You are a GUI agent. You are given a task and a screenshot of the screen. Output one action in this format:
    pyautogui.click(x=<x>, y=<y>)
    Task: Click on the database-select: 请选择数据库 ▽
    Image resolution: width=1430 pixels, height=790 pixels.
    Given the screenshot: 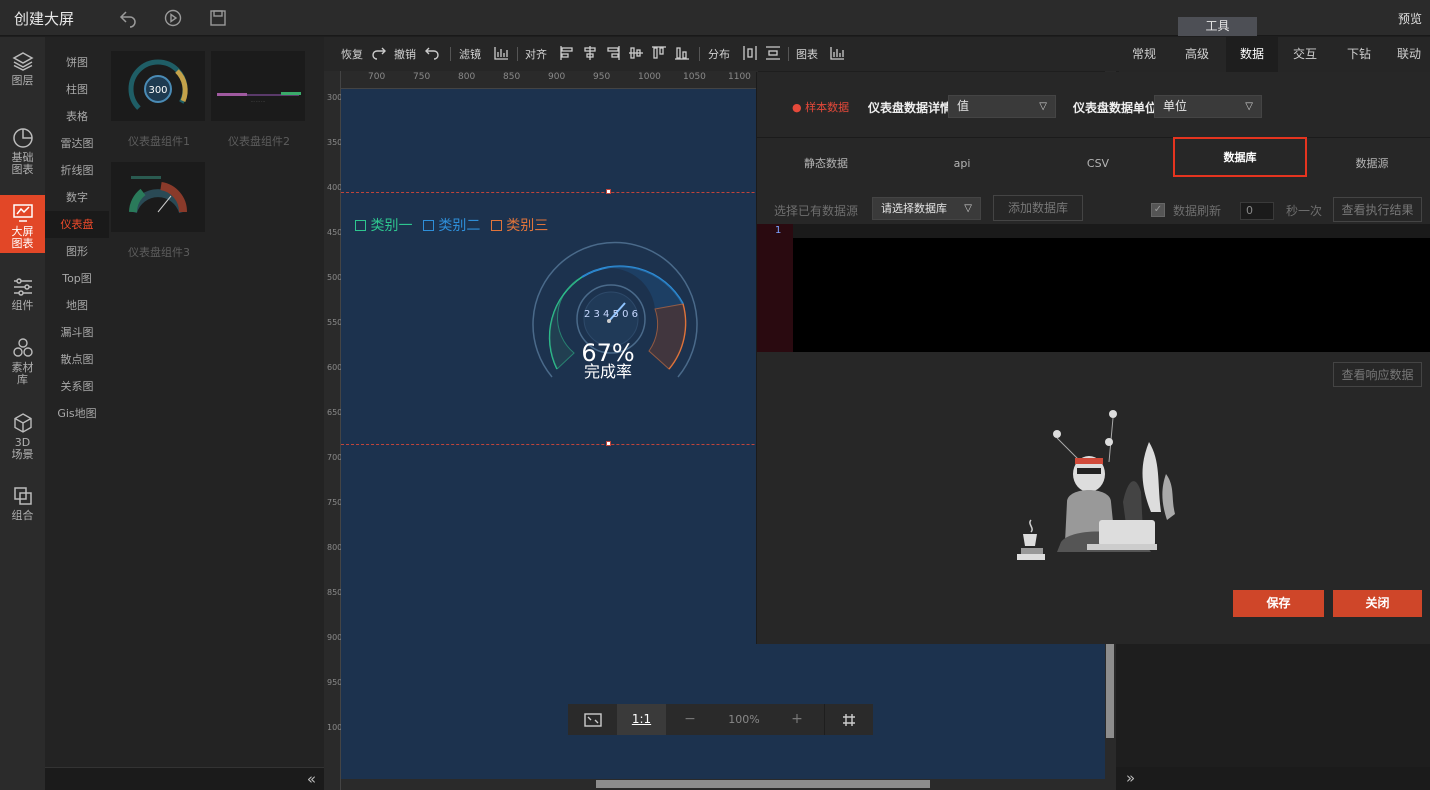 What is the action you would take?
    pyautogui.click(x=926, y=208)
    